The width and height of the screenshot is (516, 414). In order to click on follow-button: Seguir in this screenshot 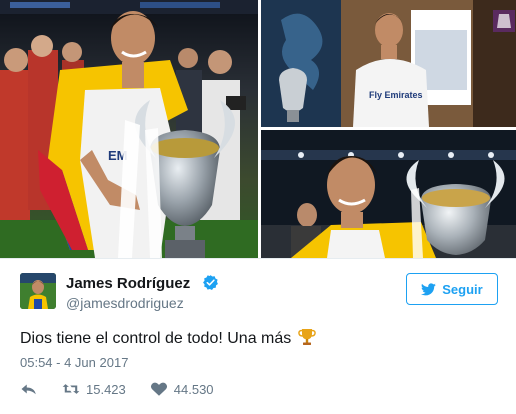, I will do `click(452, 289)`.